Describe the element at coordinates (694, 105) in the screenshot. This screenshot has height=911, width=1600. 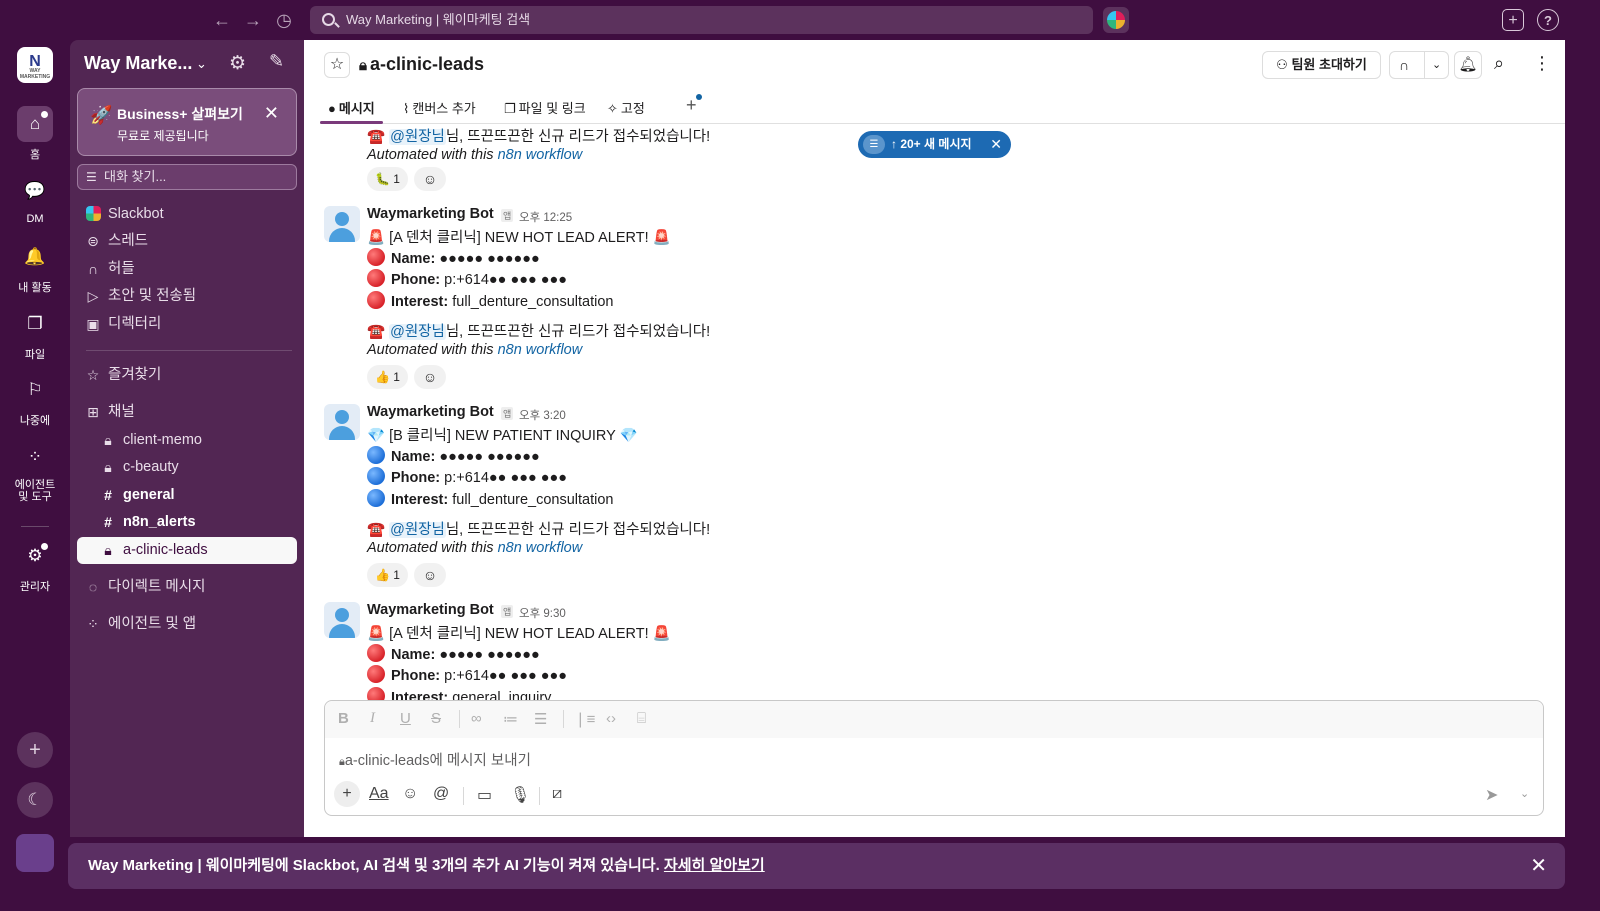
I see `add-tab-icon: +` at that location.